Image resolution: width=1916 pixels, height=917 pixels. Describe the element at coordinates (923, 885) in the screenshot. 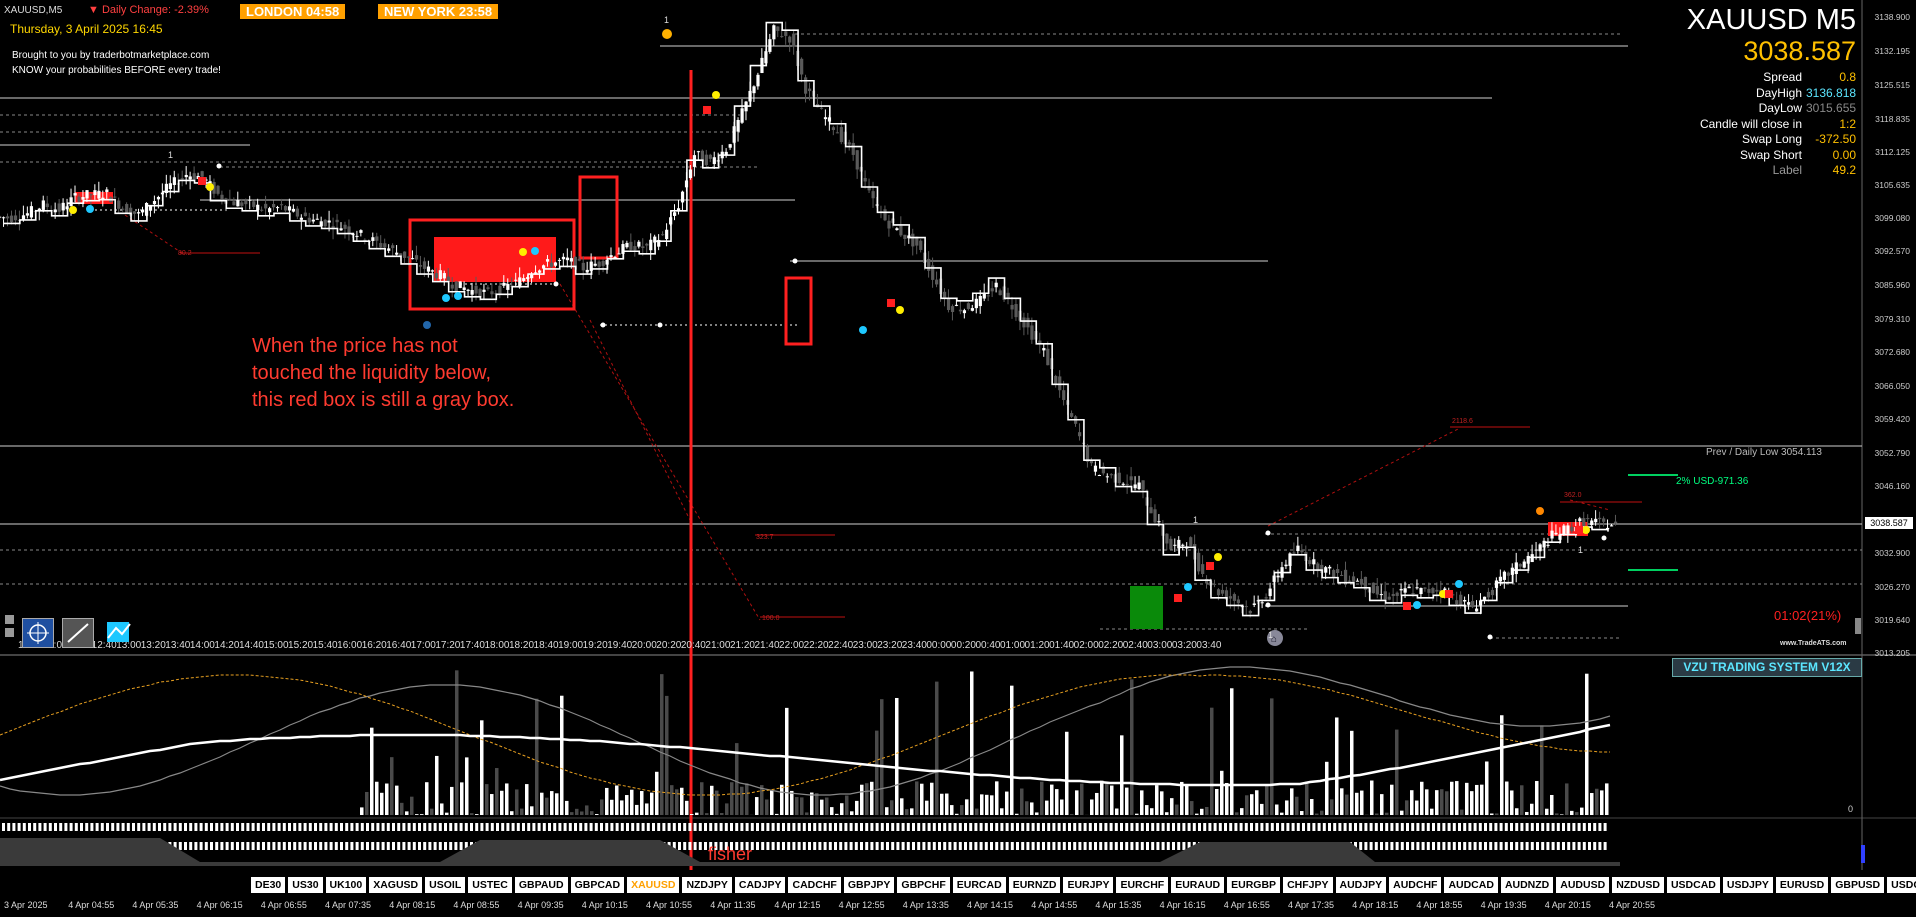

I see `symbol-tab-gbpchf: GBPCHF` at that location.